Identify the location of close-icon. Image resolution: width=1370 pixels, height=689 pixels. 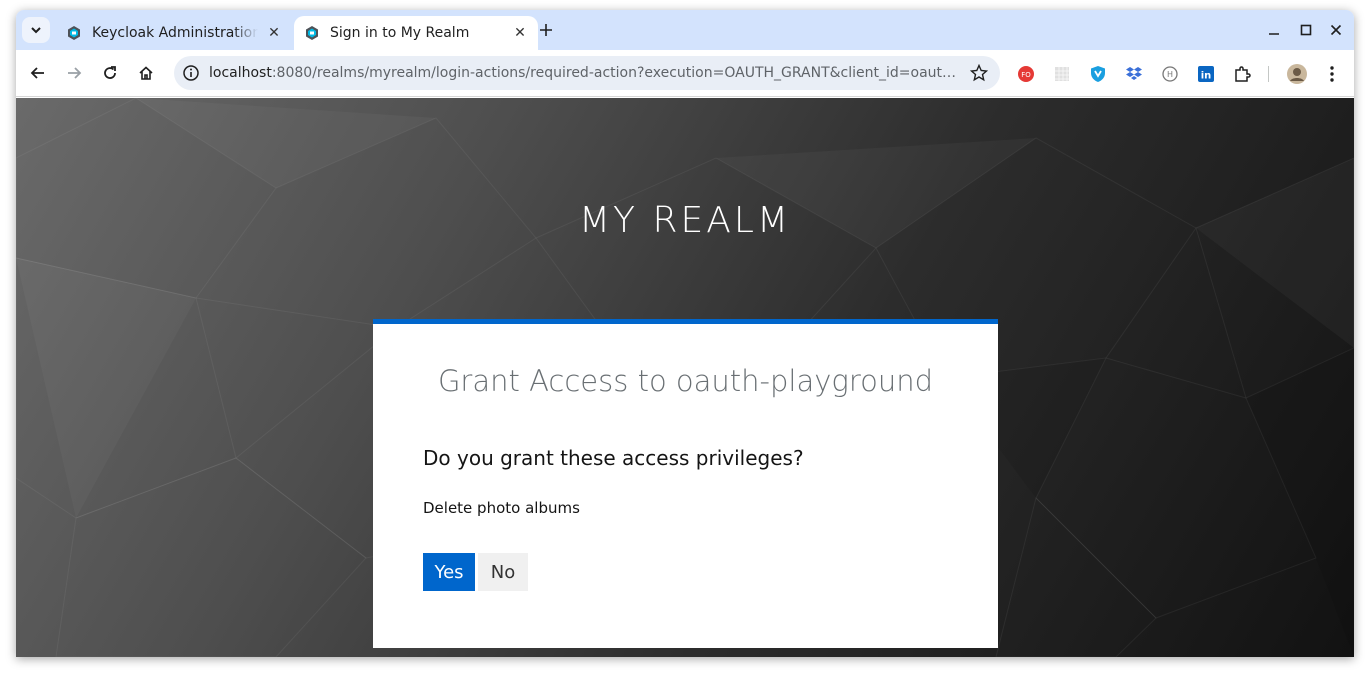
(1336, 30).